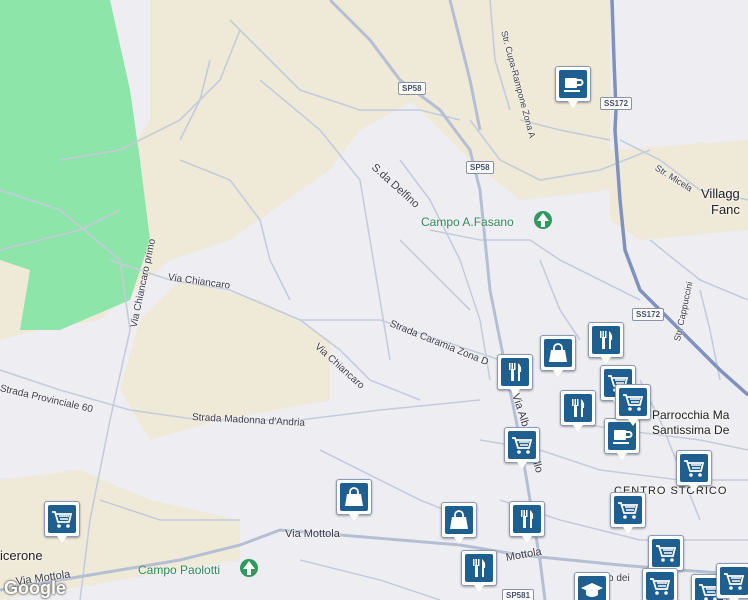 This screenshot has height=600, width=748. What do you see at coordinates (179, 570) in the screenshot?
I see `park-label-campo-paolotti: Campo Paolotti` at bounding box center [179, 570].